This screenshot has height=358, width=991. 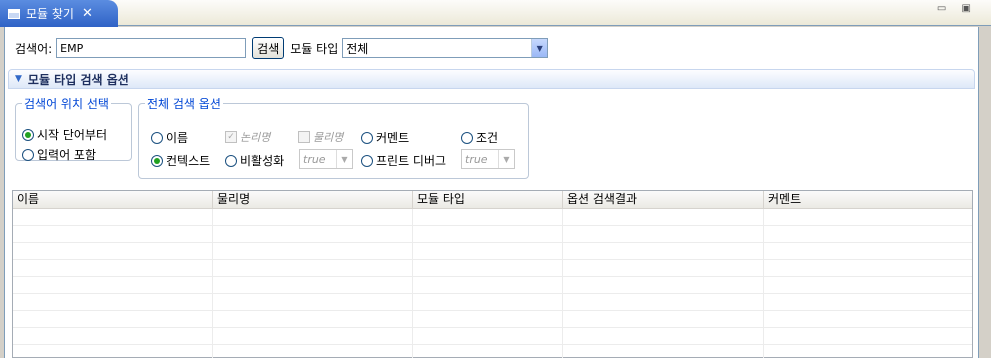 I want to click on checkbox-logical-name-label: 논리명, so click(x=255, y=137).